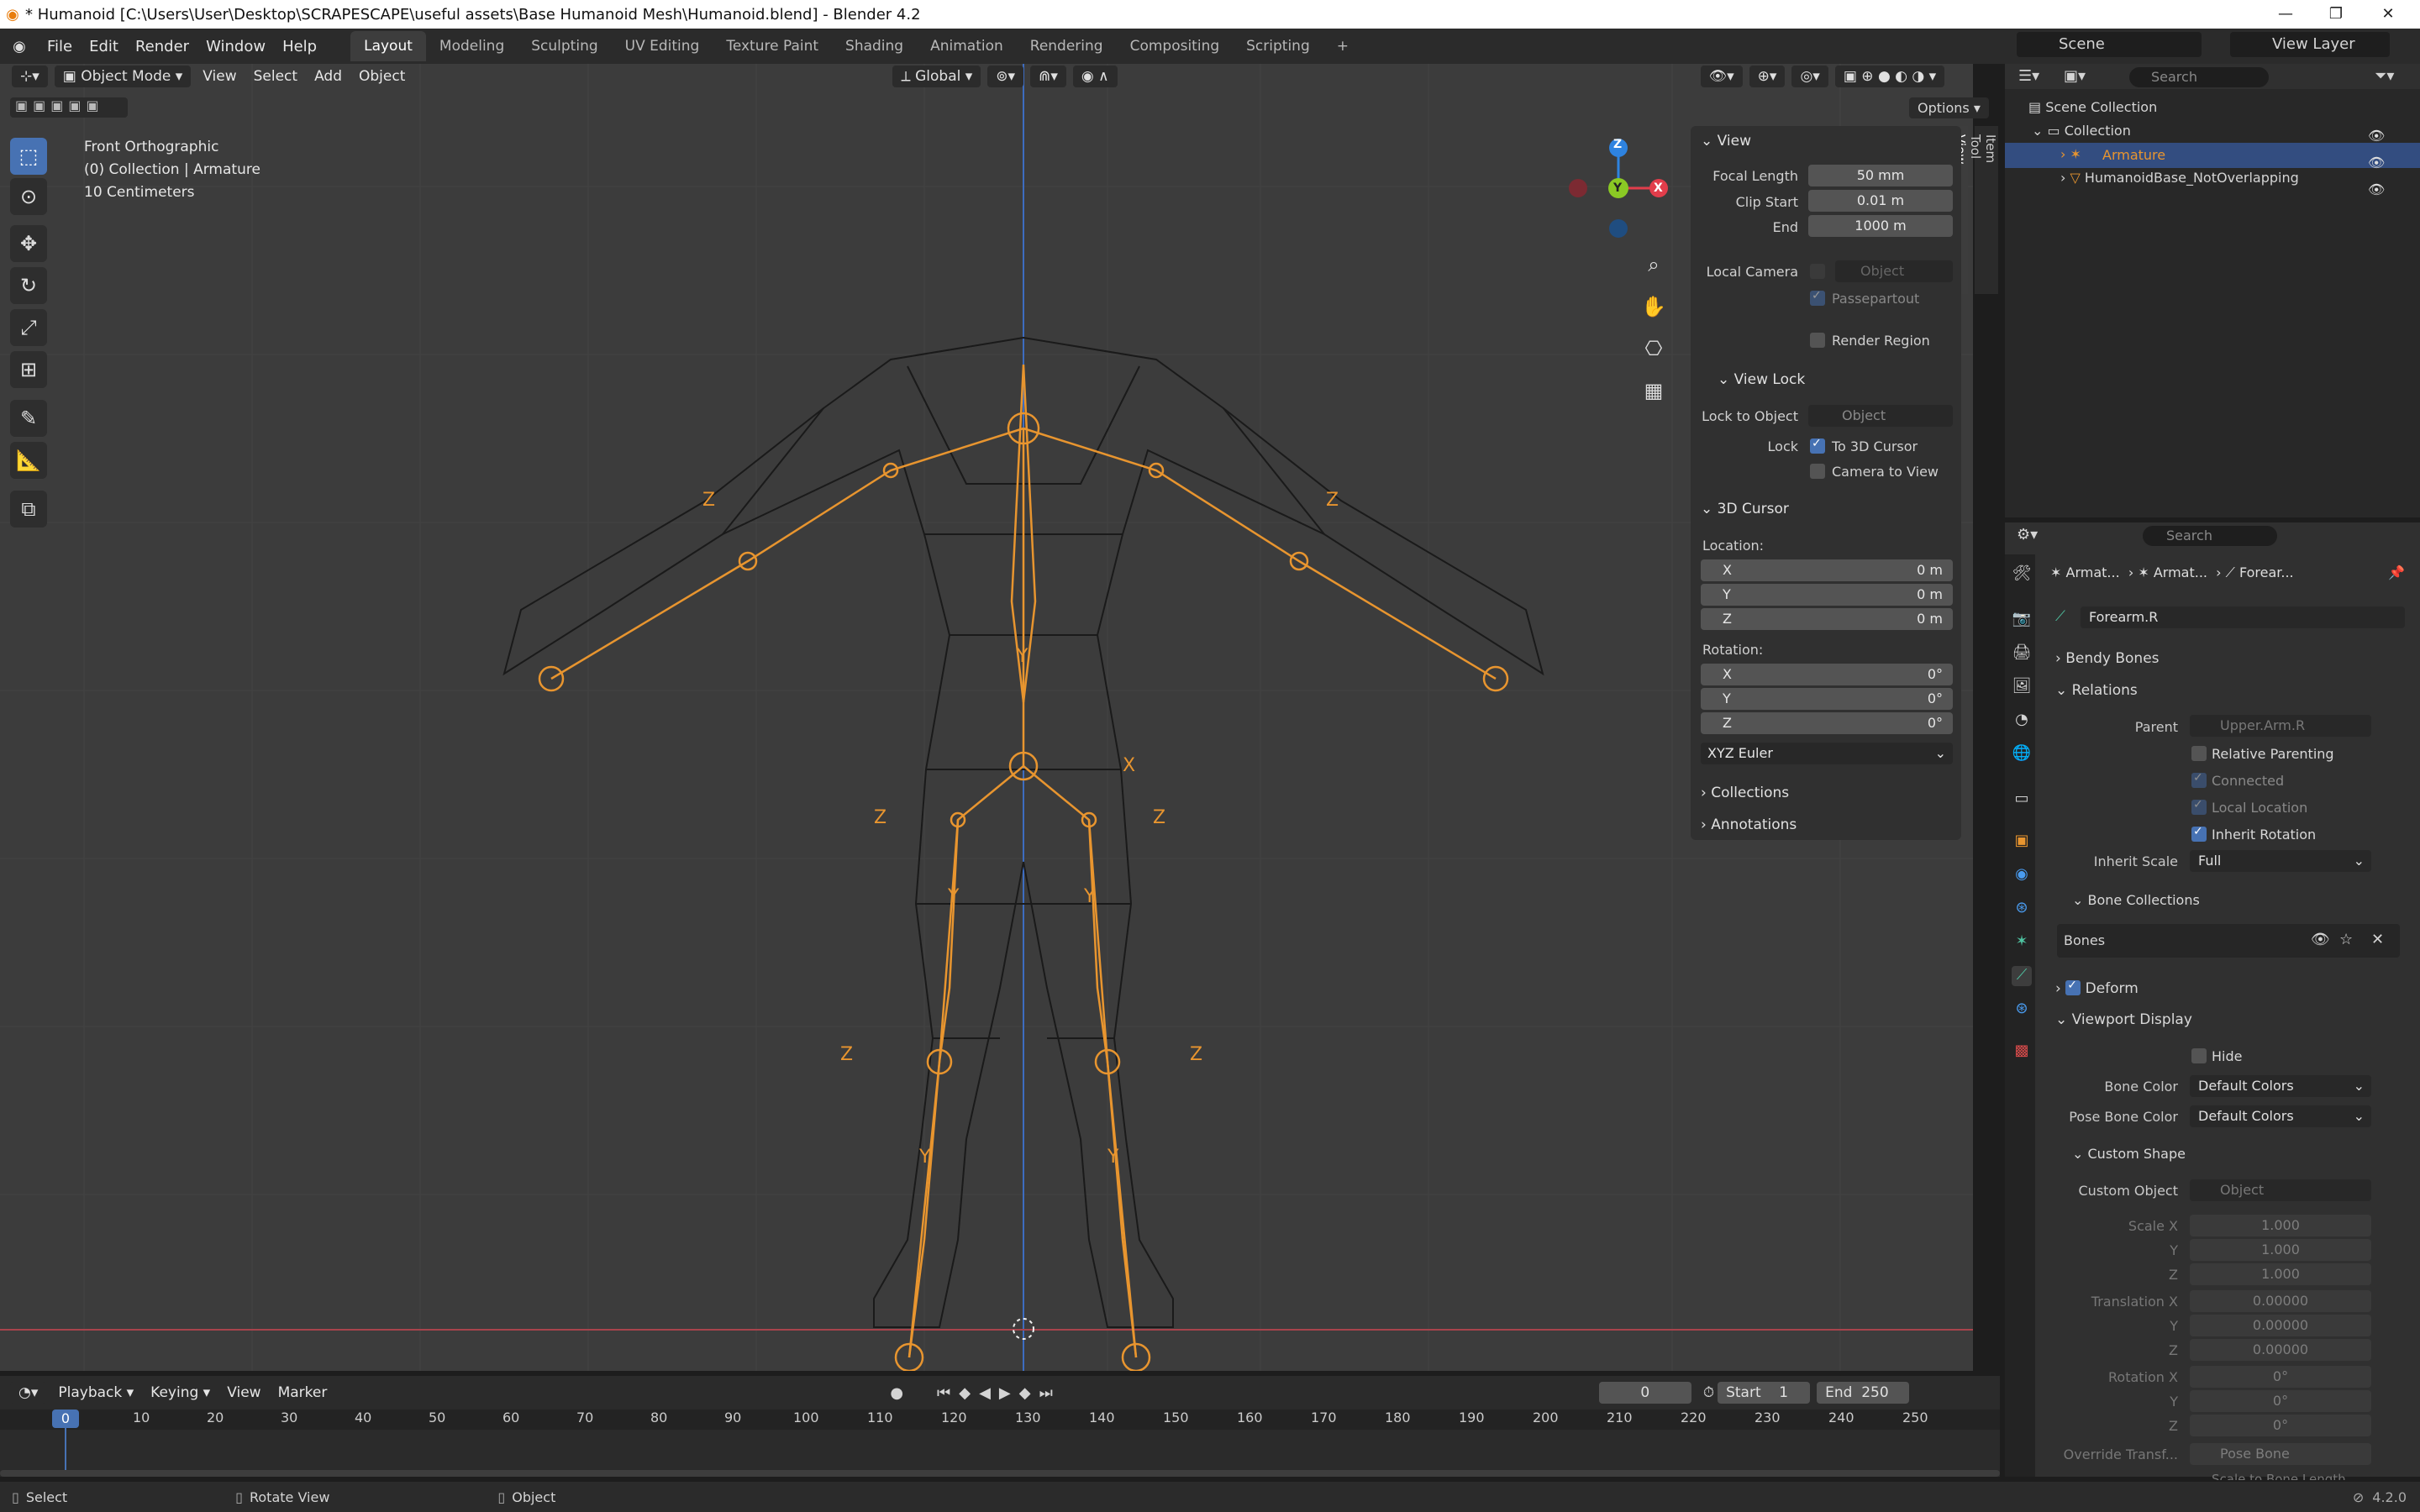 This screenshot has height=1512, width=2420. What do you see at coordinates (2210, 536) in the screenshot?
I see `properties-search-input: Search` at bounding box center [2210, 536].